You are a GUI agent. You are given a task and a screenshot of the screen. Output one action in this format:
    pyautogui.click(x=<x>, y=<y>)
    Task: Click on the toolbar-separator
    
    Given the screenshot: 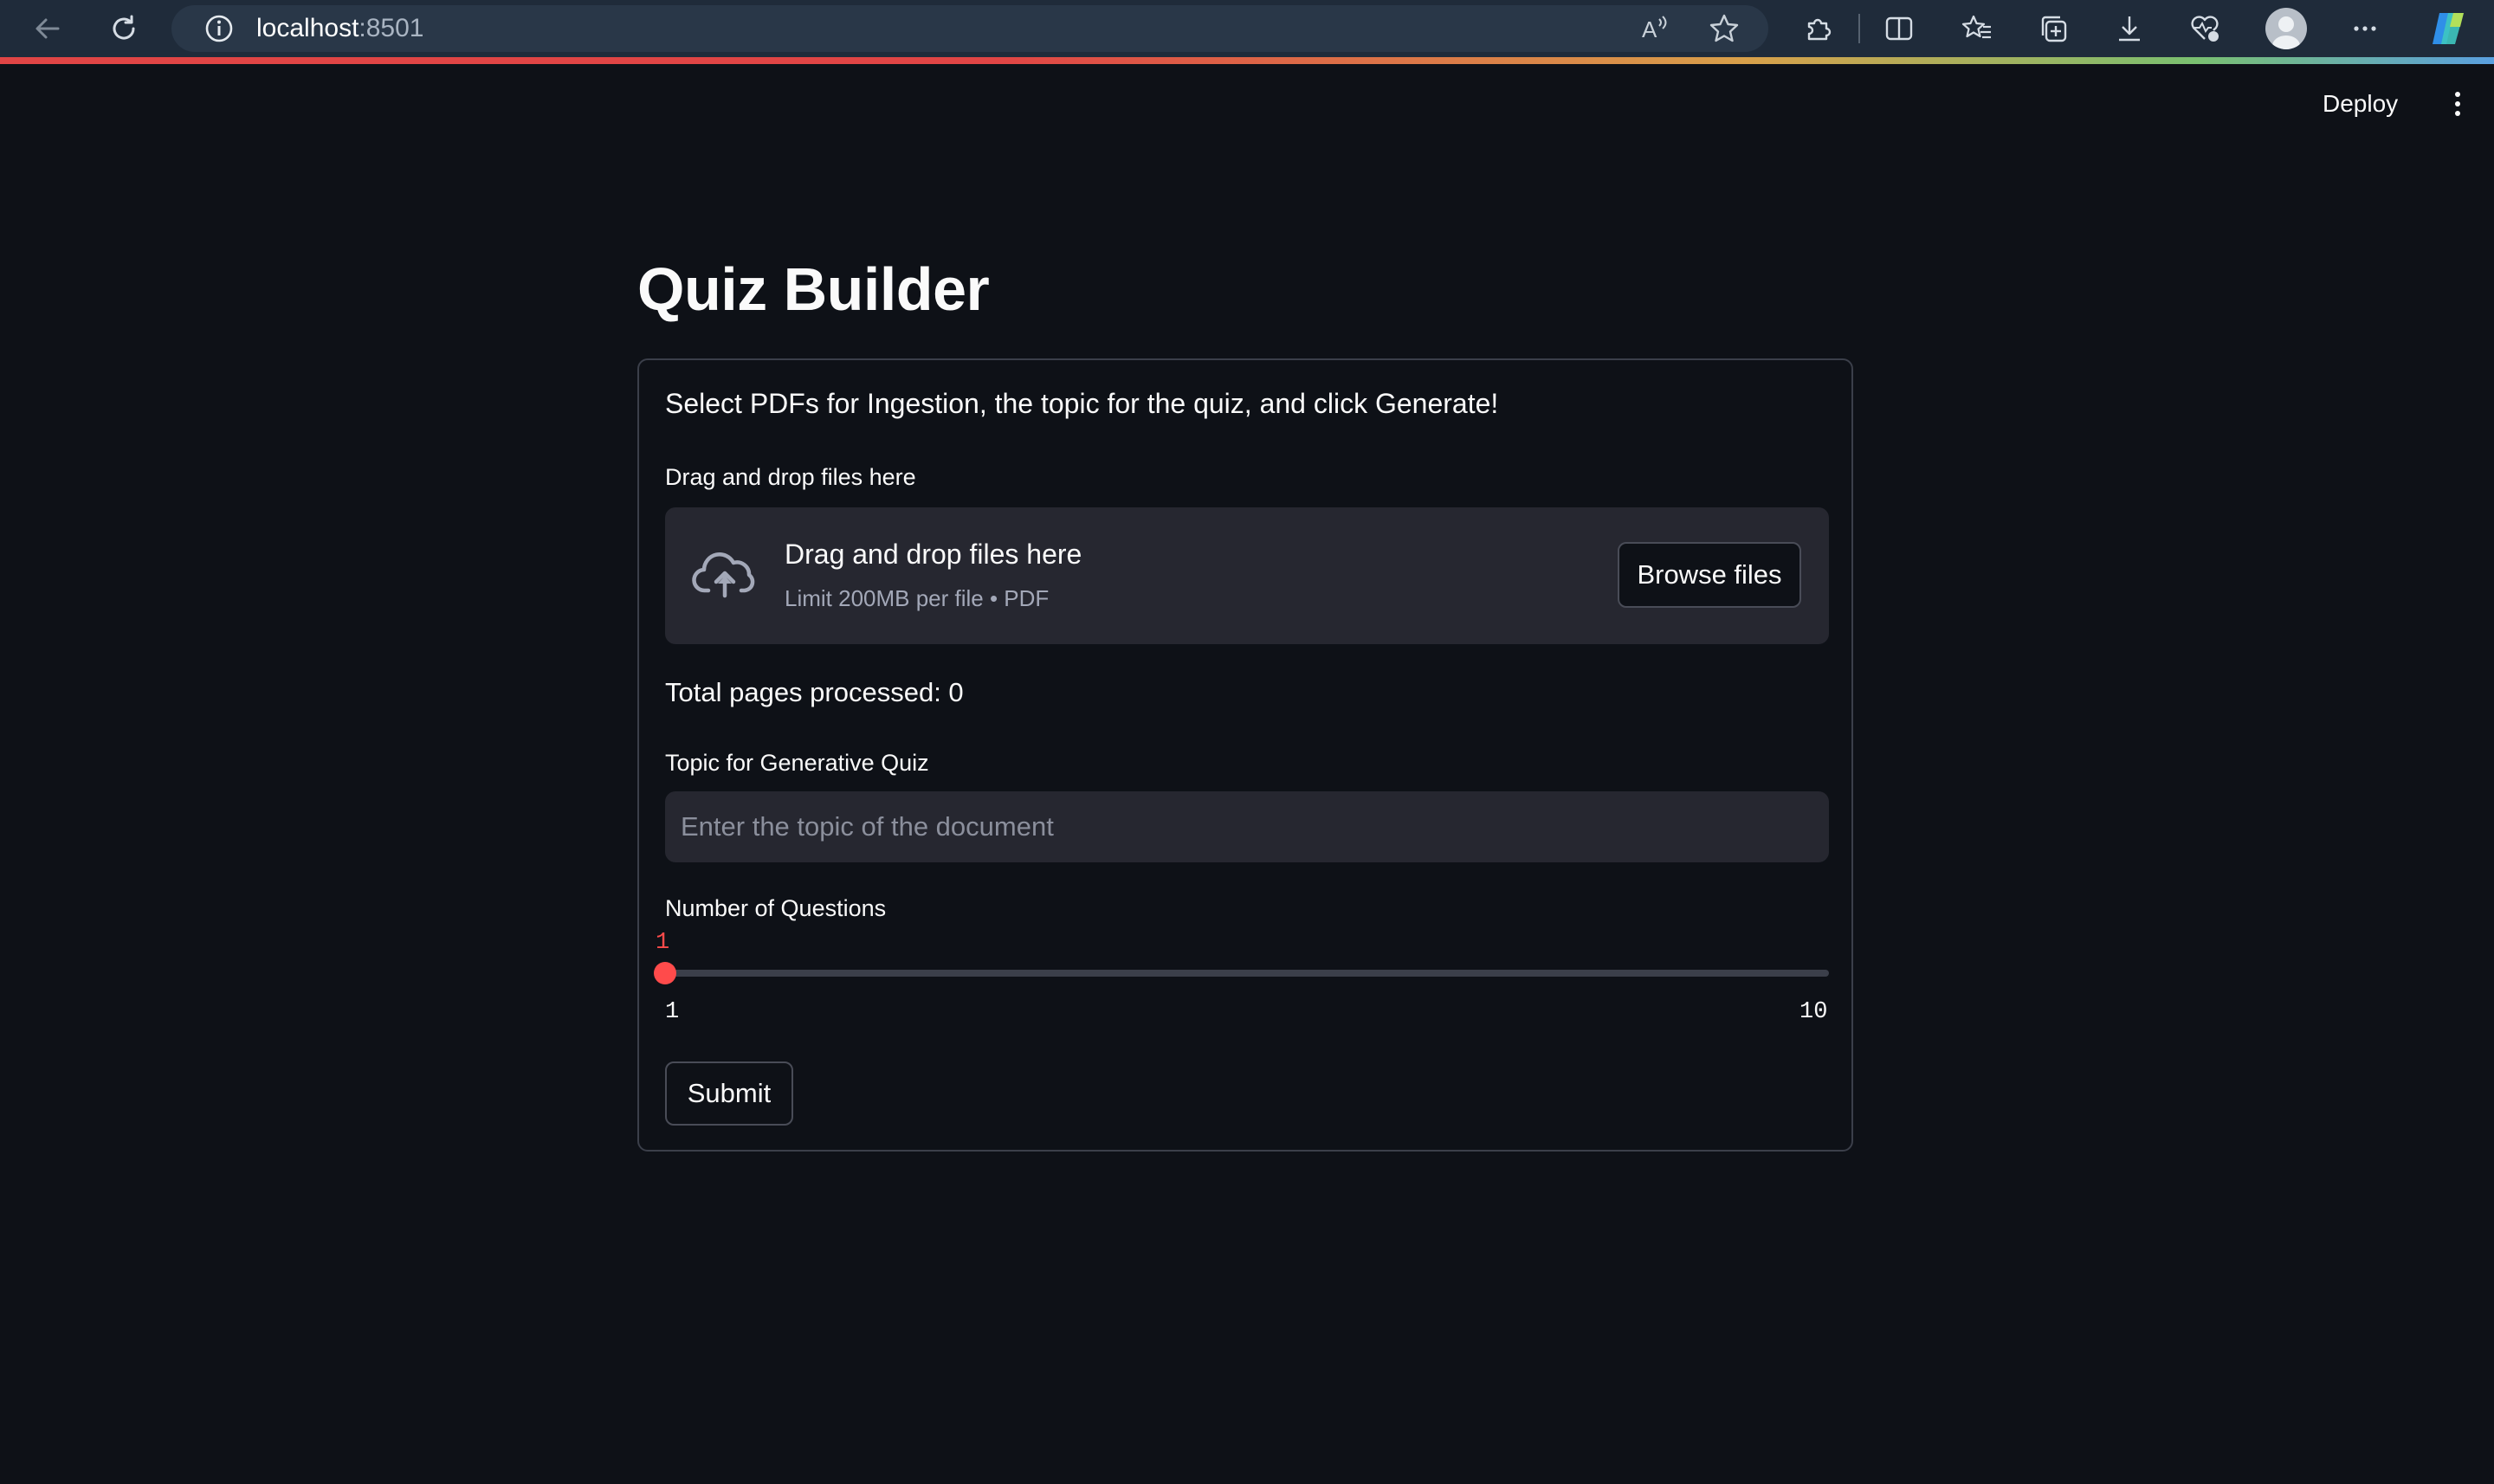 What is the action you would take?
    pyautogui.click(x=1859, y=28)
    